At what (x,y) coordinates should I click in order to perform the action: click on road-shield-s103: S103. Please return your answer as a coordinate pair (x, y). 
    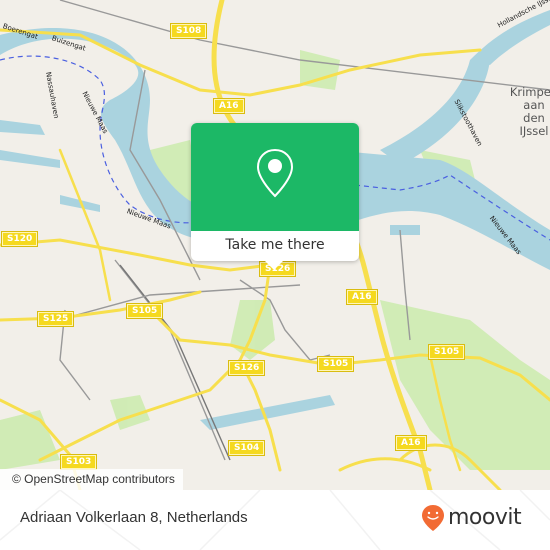
    Looking at the image, I should click on (79, 462).